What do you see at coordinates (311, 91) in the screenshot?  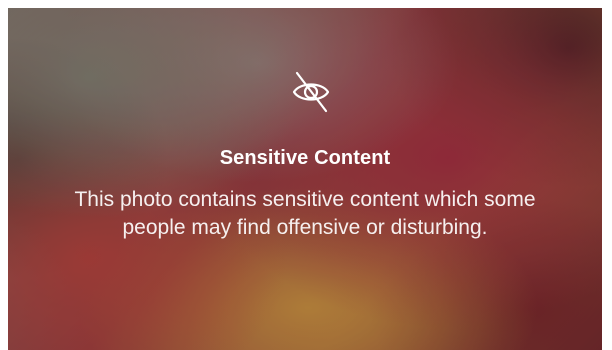 I see `eye-slash-icon` at bounding box center [311, 91].